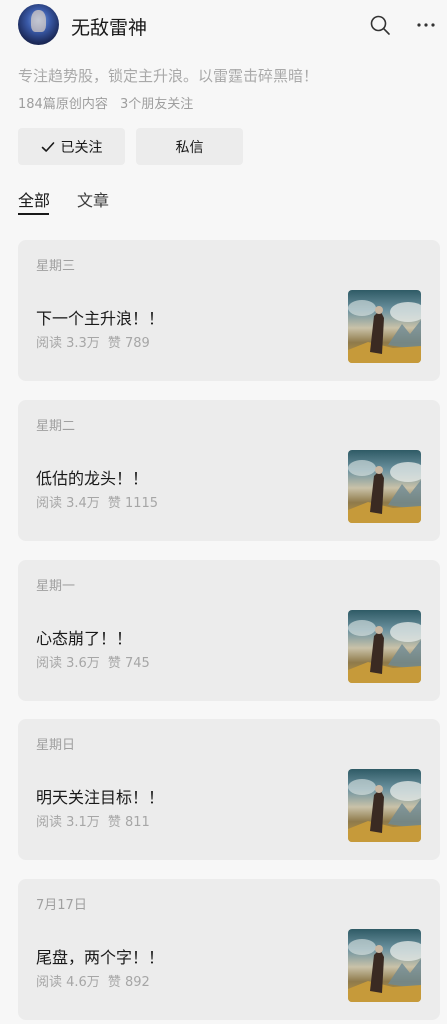 This screenshot has height=1024, width=447. I want to click on article-reads: 阅读 3.3万, so click(68, 343).